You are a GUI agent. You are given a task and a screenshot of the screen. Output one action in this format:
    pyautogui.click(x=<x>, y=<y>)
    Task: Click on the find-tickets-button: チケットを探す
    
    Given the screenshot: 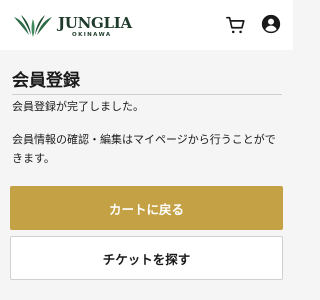 What is the action you would take?
    pyautogui.click(x=146, y=258)
    